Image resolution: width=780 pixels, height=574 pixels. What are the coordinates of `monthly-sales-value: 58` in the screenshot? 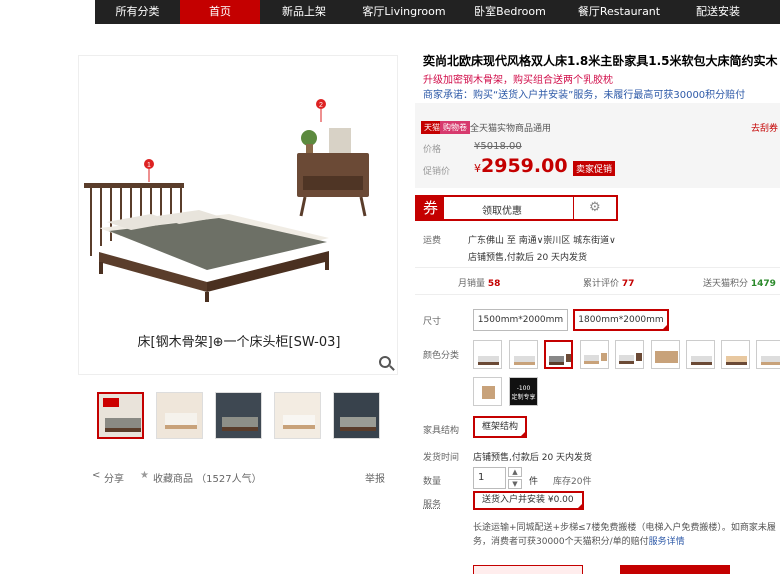 It's located at (494, 284).